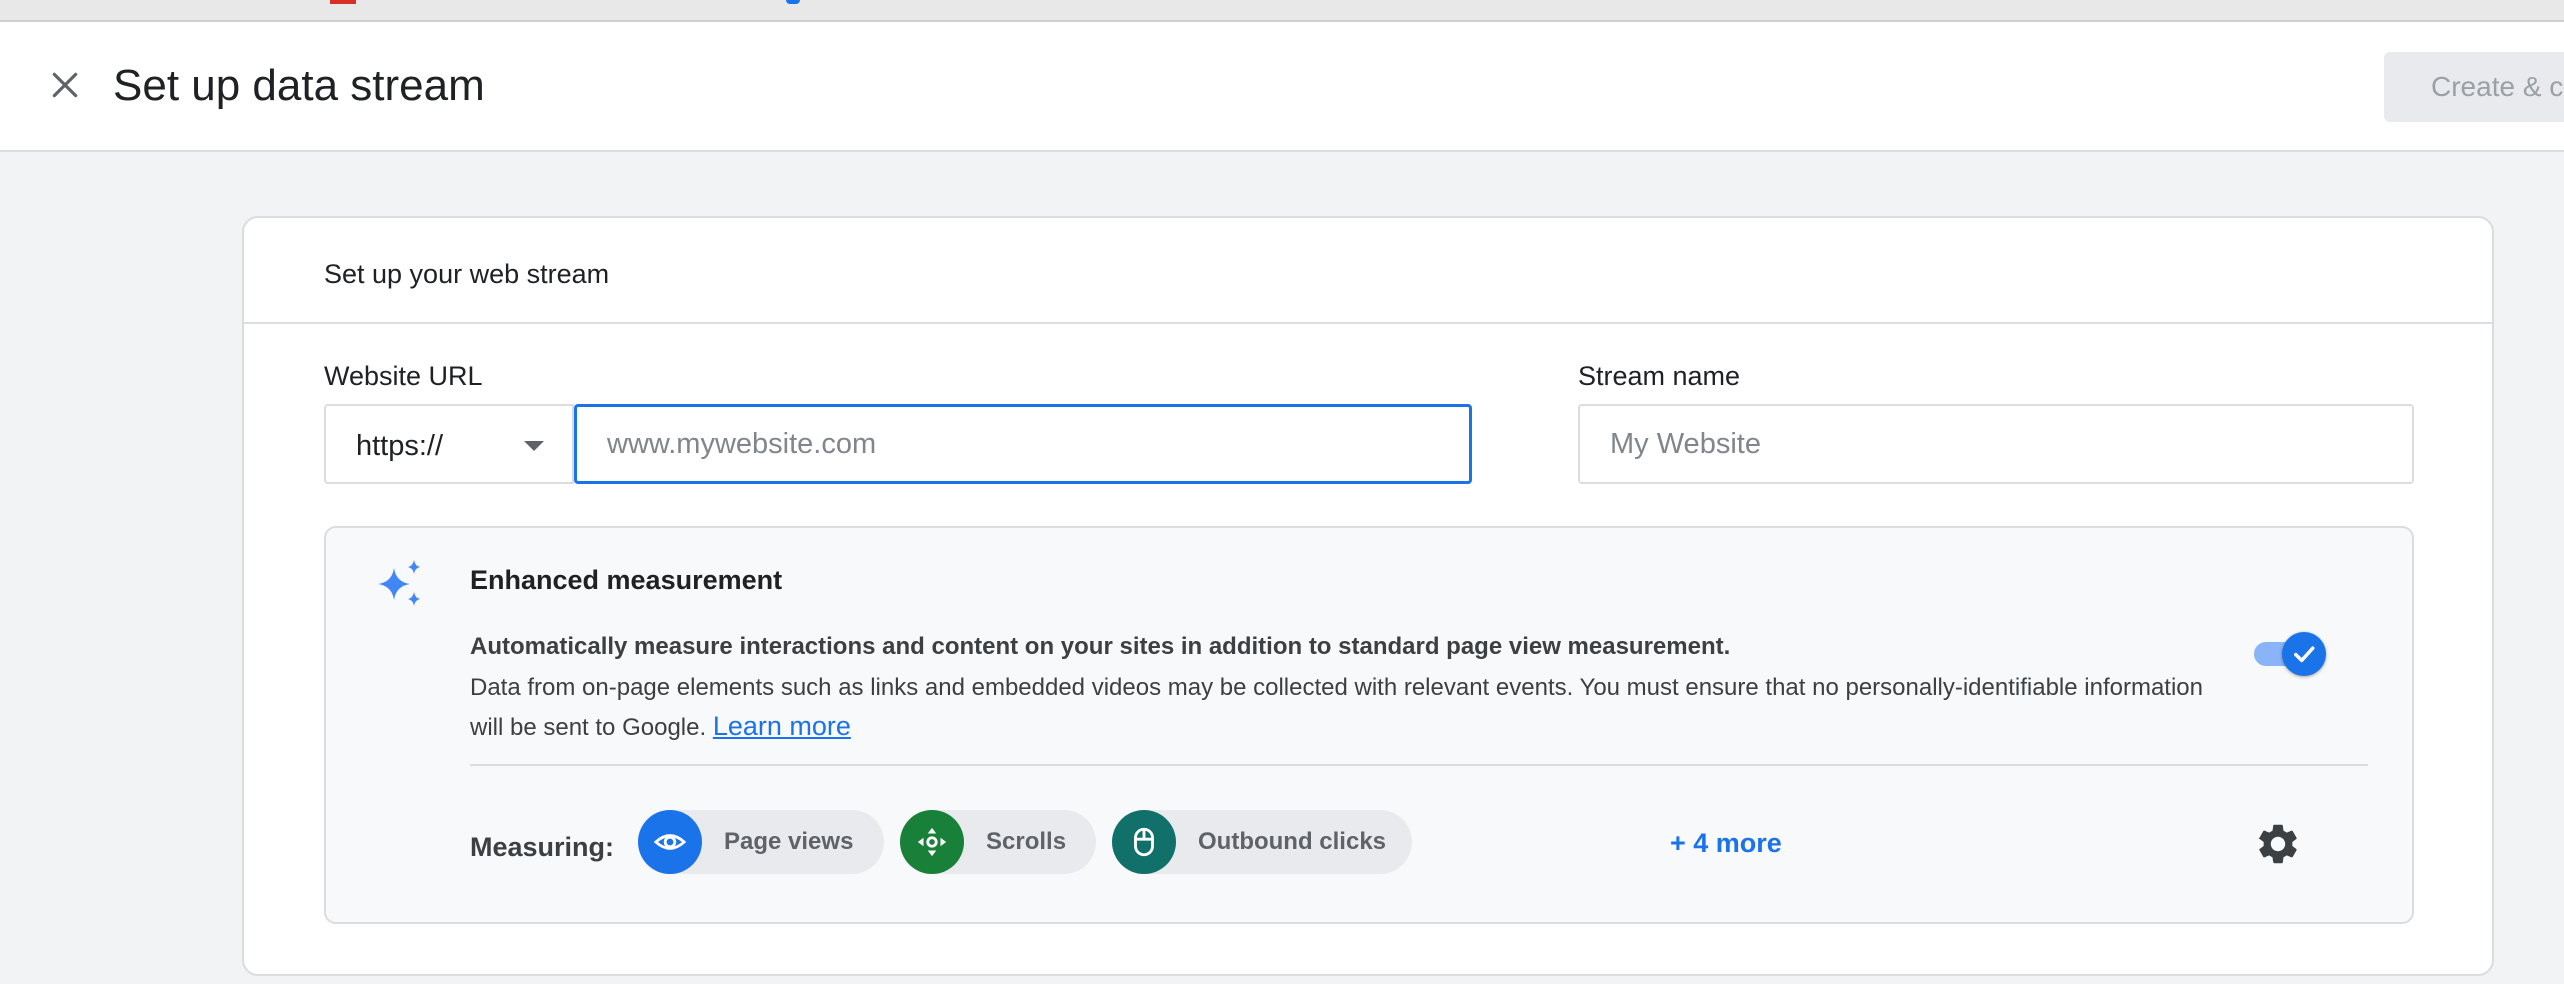 The image size is (2564, 984). I want to click on close-icon, so click(65, 85).